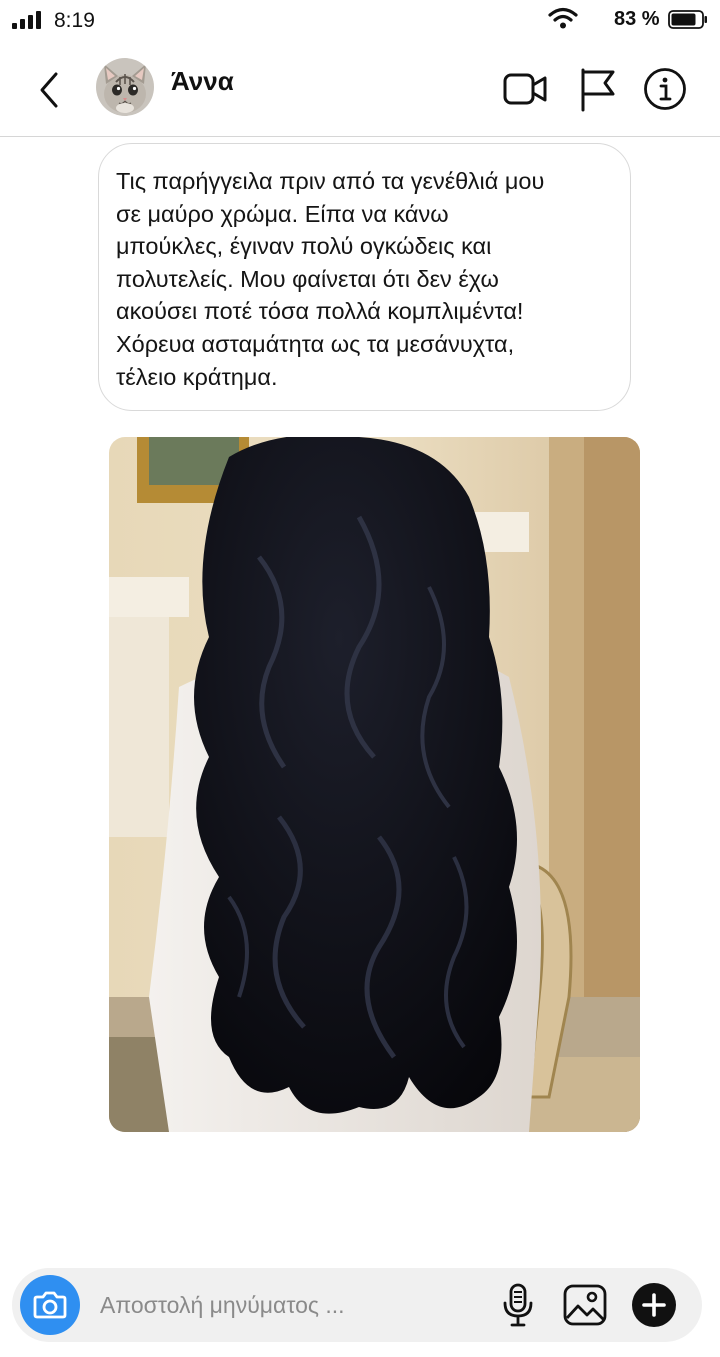 This screenshot has height=1357, width=720. What do you see at coordinates (518, 1305) in the screenshot?
I see `microphone-button` at bounding box center [518, 1305].